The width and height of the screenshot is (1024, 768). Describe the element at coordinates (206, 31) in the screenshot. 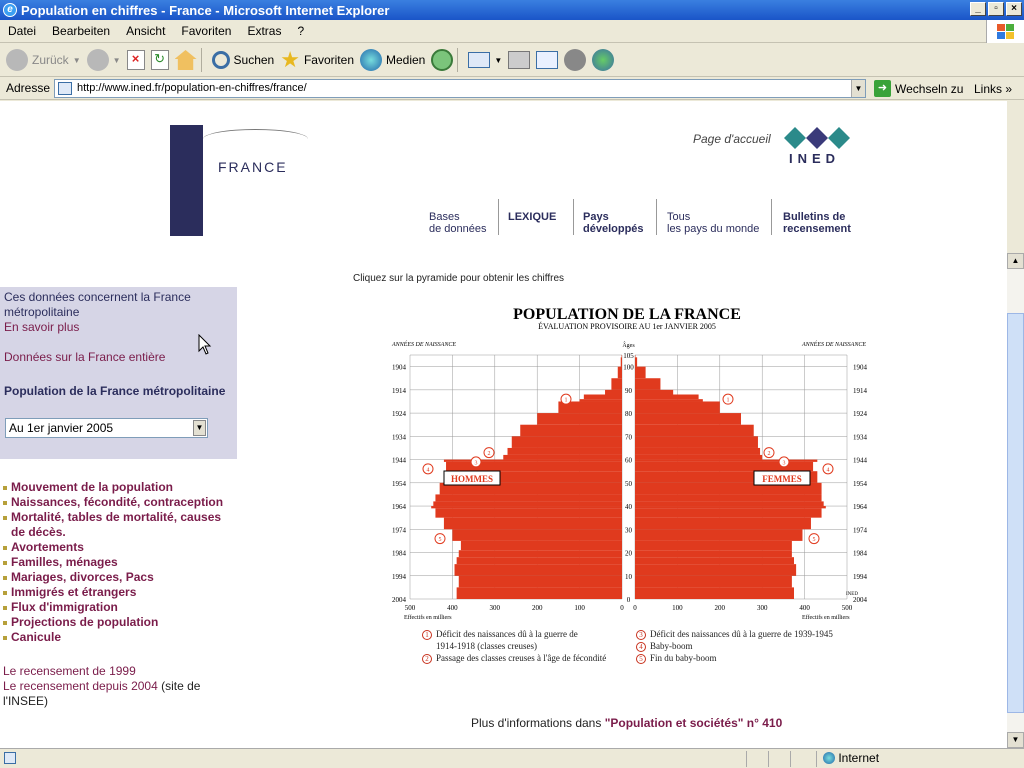

I see `menu-favoriten: Favoriten` at that location.